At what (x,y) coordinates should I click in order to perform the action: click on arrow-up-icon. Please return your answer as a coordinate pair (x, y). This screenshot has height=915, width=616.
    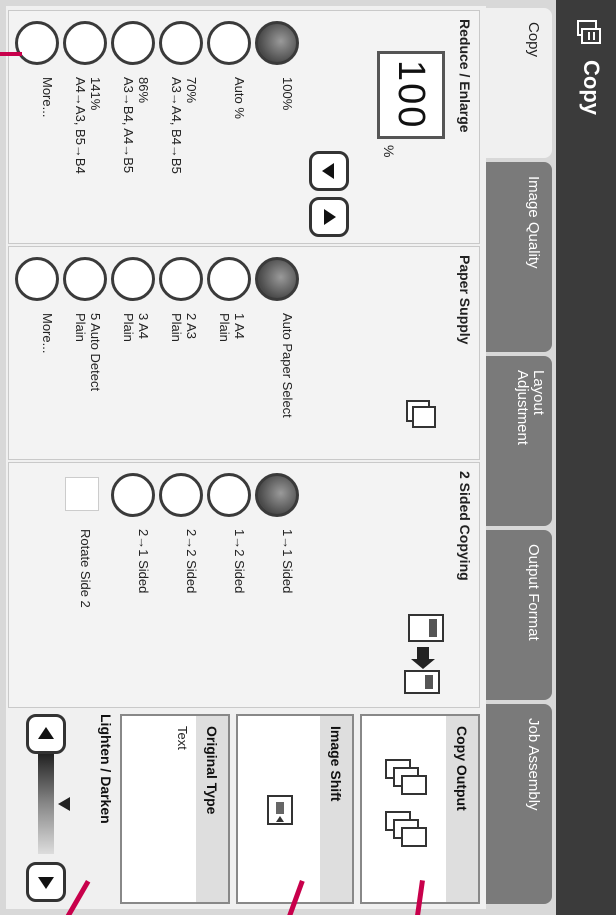
    Looking at the image, I should click on (330, 217).